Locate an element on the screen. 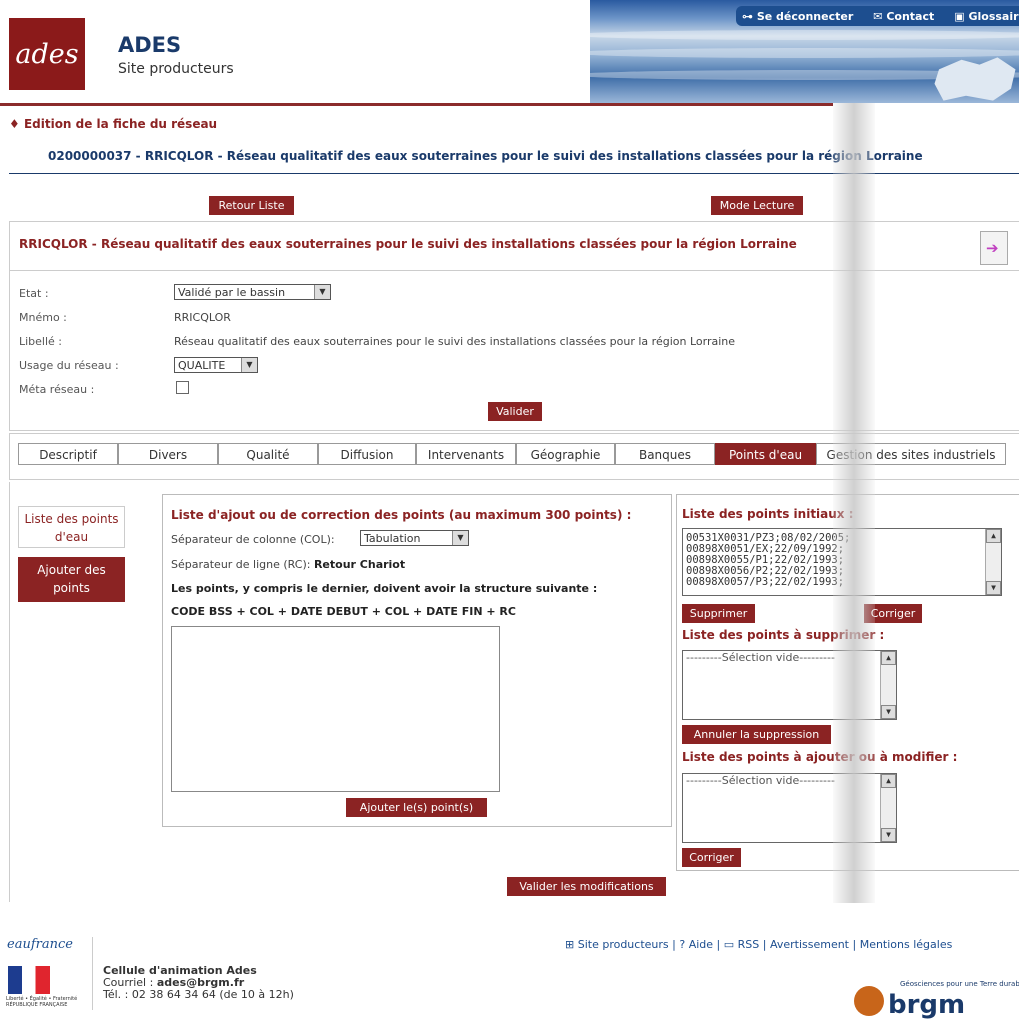  usage-value: QUALITE is located at coordinates (202, 365).